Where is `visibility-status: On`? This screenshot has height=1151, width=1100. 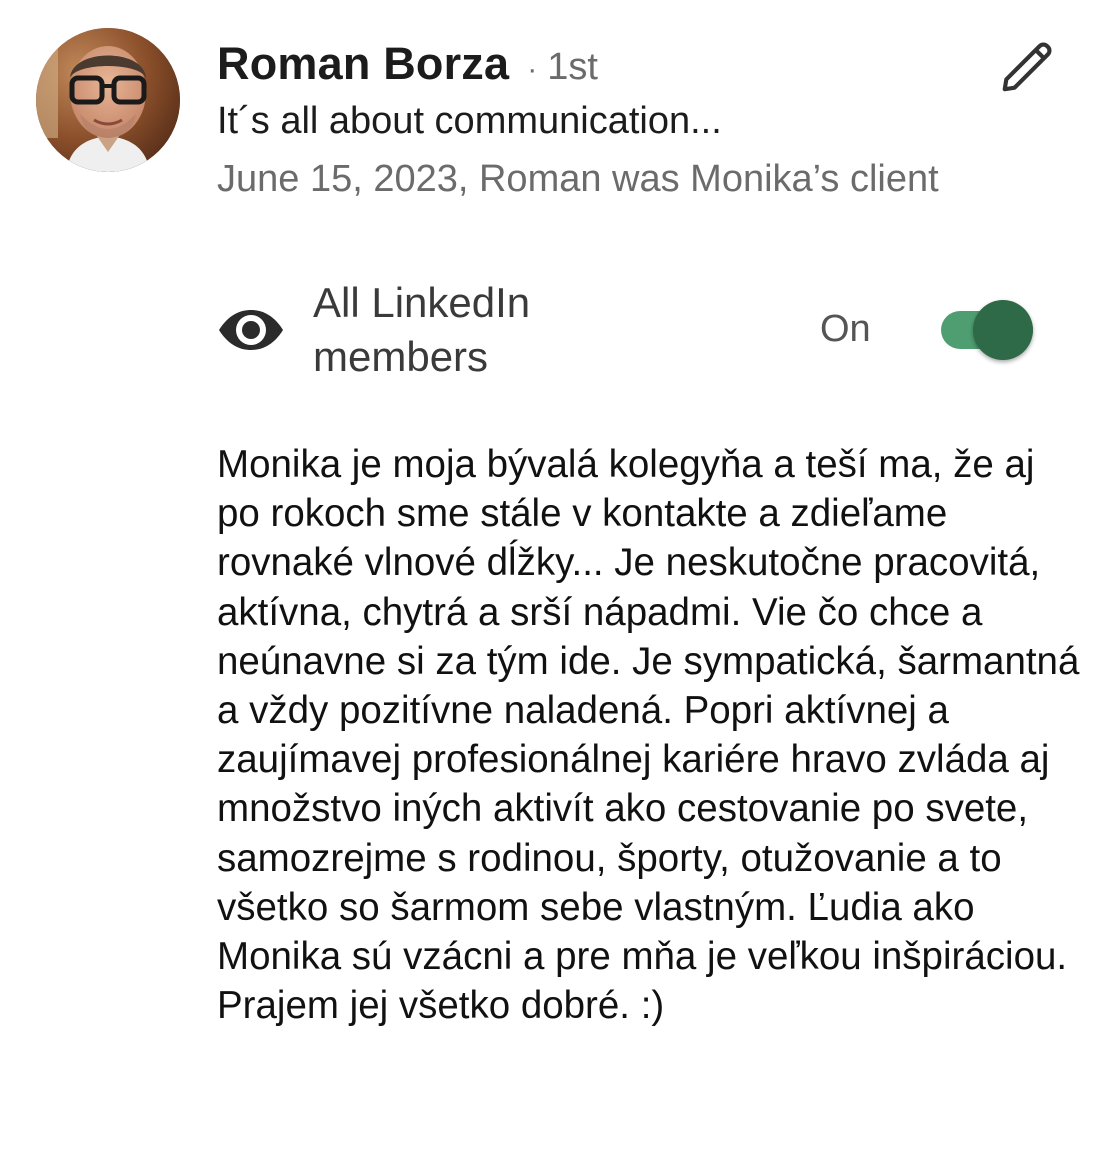
visibility-status: On is located at coordinates (845, 329).